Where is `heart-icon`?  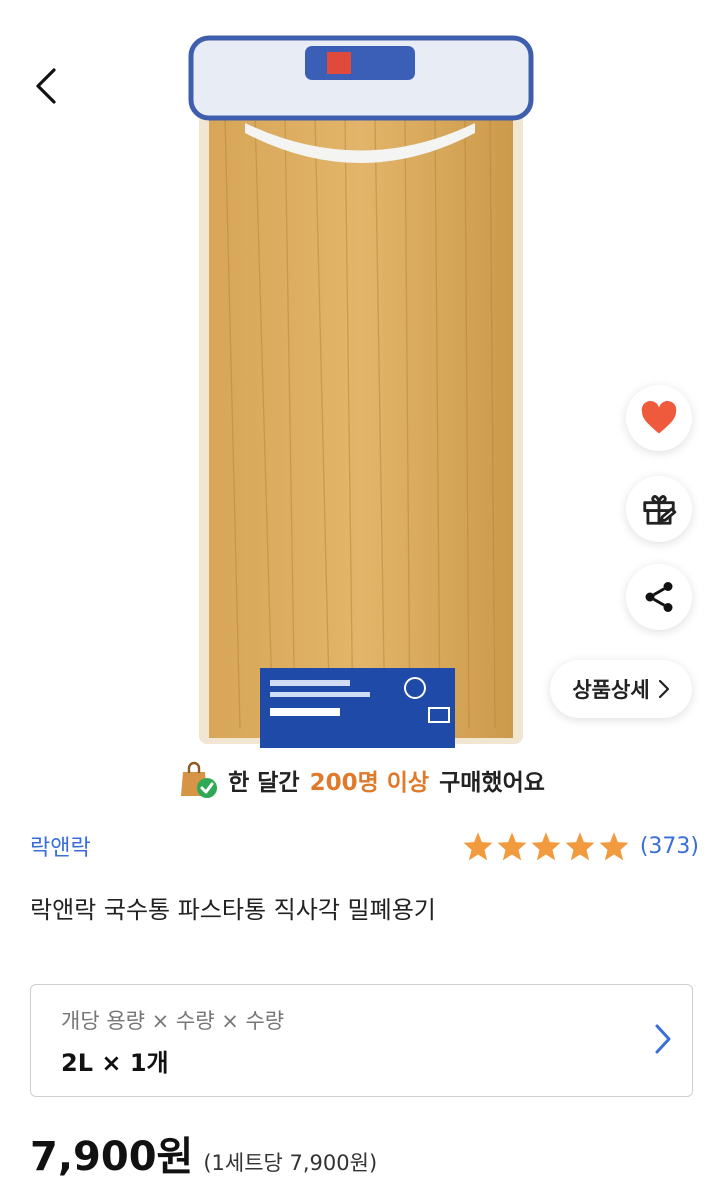 heart-icon is located at coordinates (659, 417).